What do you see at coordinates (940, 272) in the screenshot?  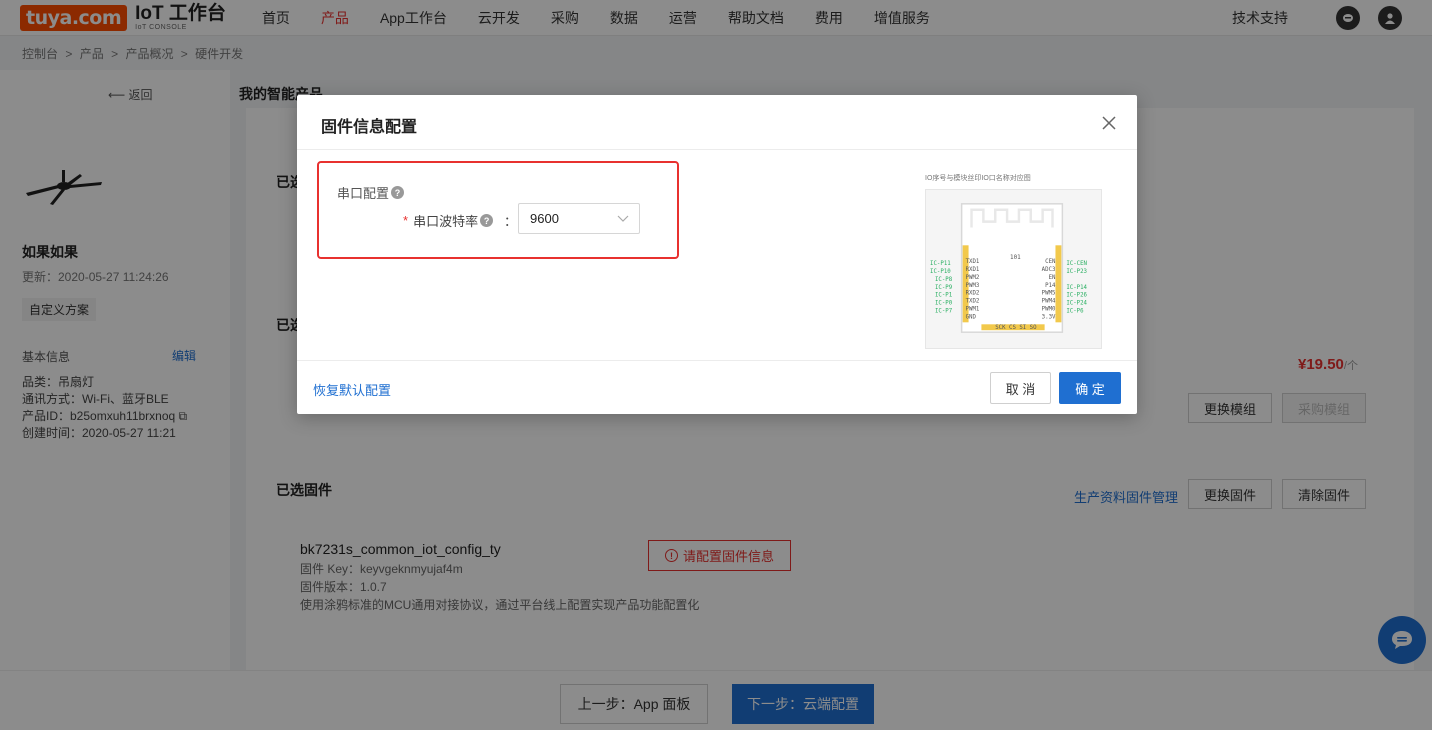 I see `left-io: IC-P10` at bounding box center [940, 272].